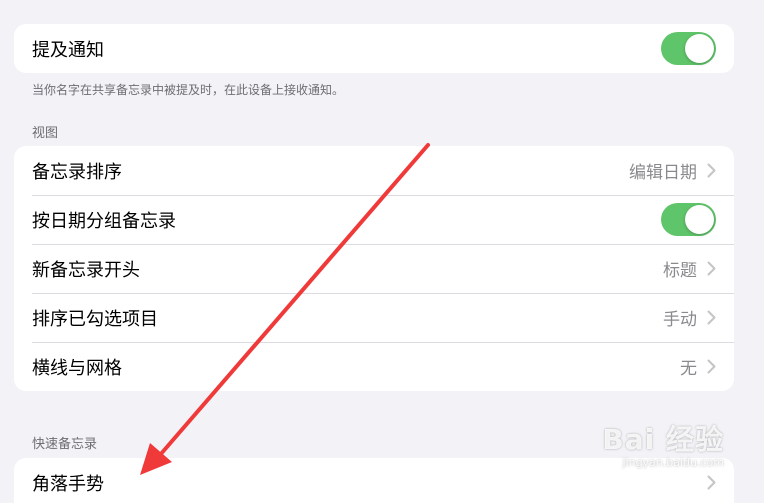  What do you see at coordinates (86, 270) in the screenshot?
I see `new-note-start-label: 新备忘录开头` at bounding box center [86, 270].